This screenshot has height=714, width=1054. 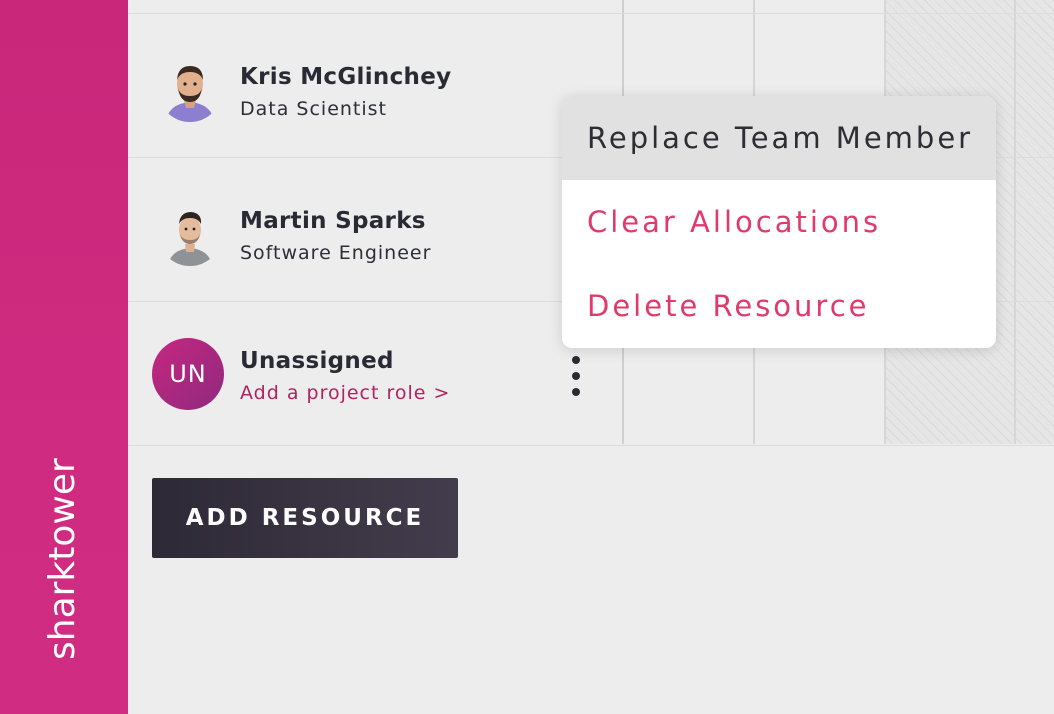 I want to click on brand-logo: sharktower, so click(x=63, y=559).